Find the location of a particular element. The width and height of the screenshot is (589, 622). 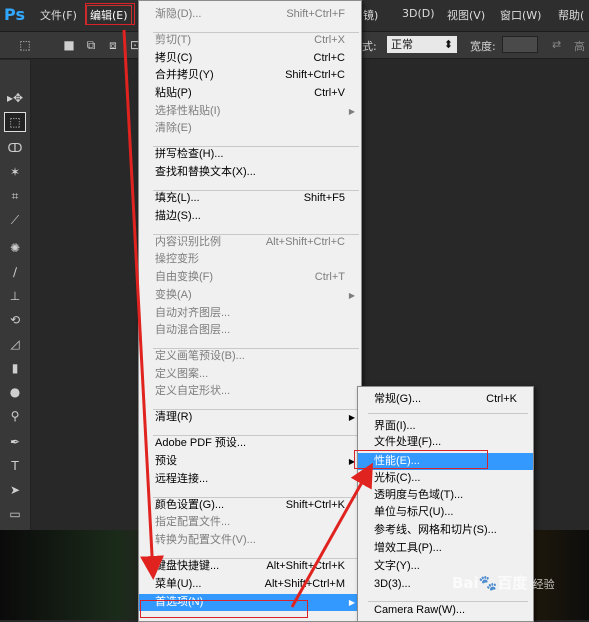

paw-icon: 🐾 is located at coordinates (488, 583).